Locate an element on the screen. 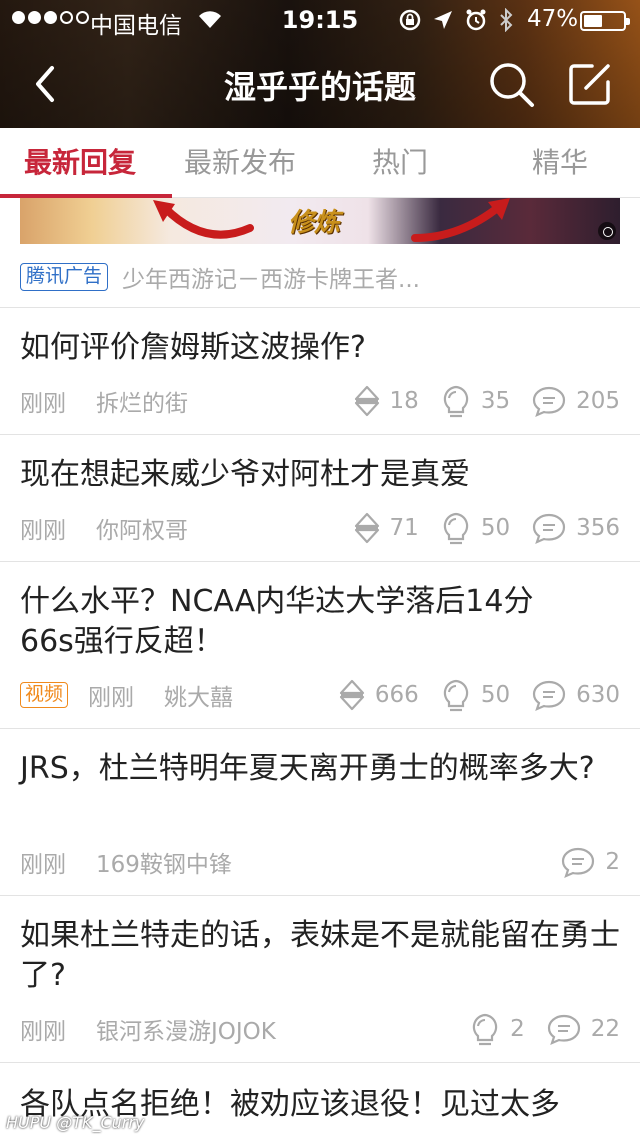  post-item: 现在想起来威少爷对阿杜才是真爱 刚刚 你阿权哥 71 50 356 is located at coordinates (320, 498).